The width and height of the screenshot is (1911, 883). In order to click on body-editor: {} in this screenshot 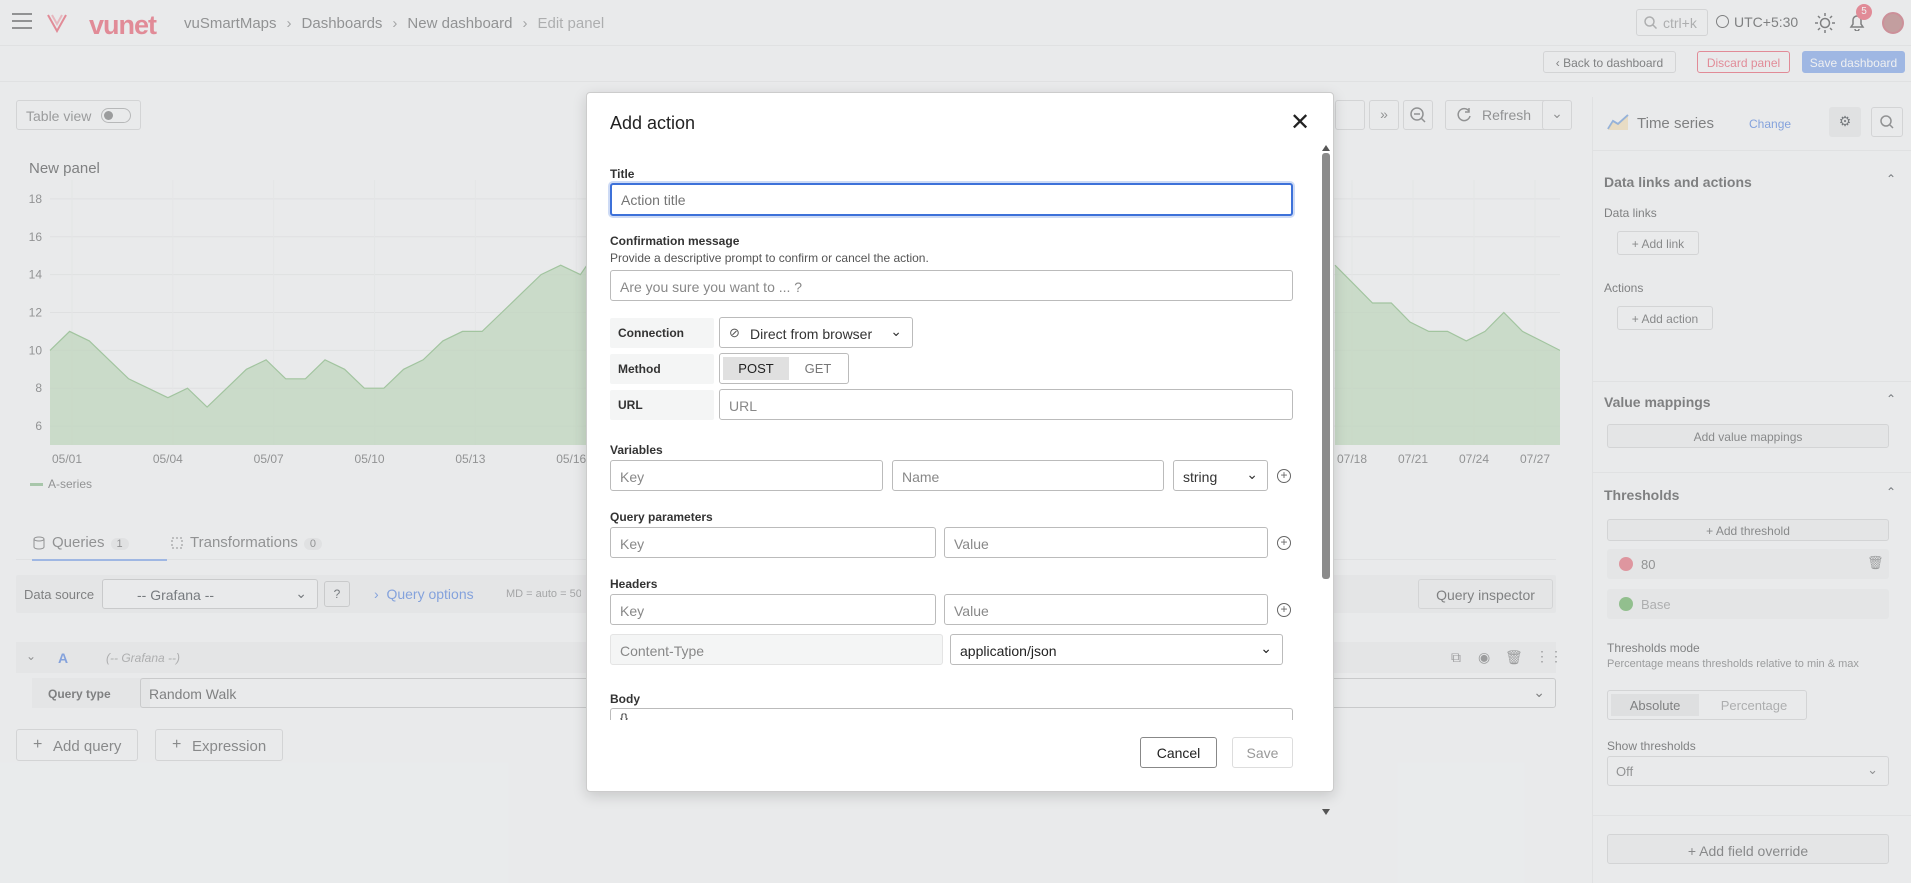, I will do `click(951, 714)`.